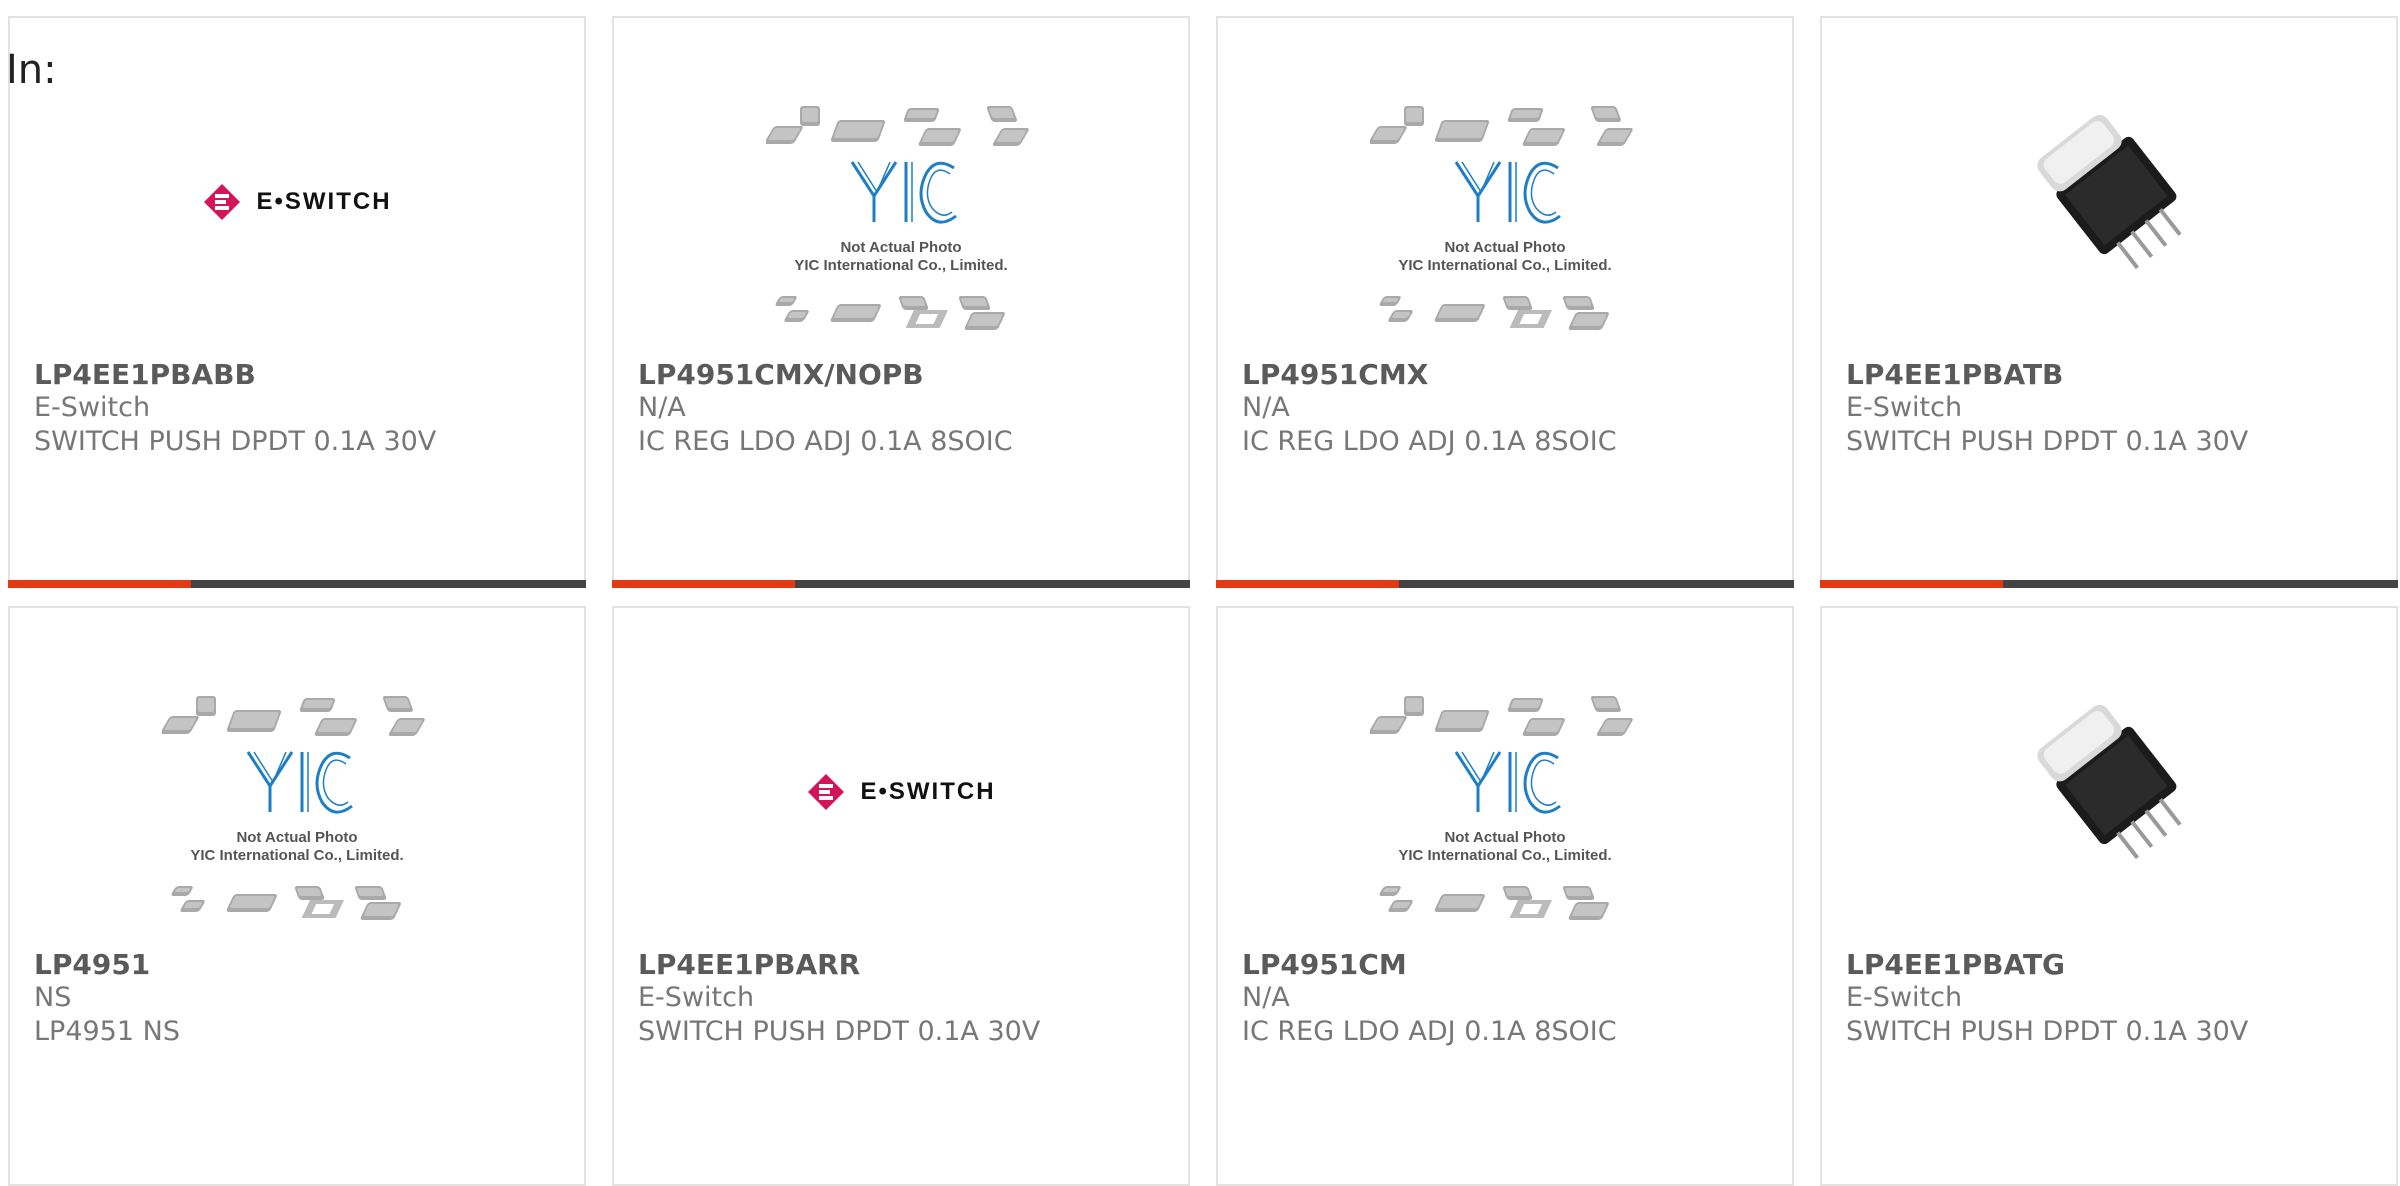  What do you see at coordinates (781, 374) in the screenshot?
I see `part-number-link: LP4951CMX/NOPB` at bounding box center [781, 374].